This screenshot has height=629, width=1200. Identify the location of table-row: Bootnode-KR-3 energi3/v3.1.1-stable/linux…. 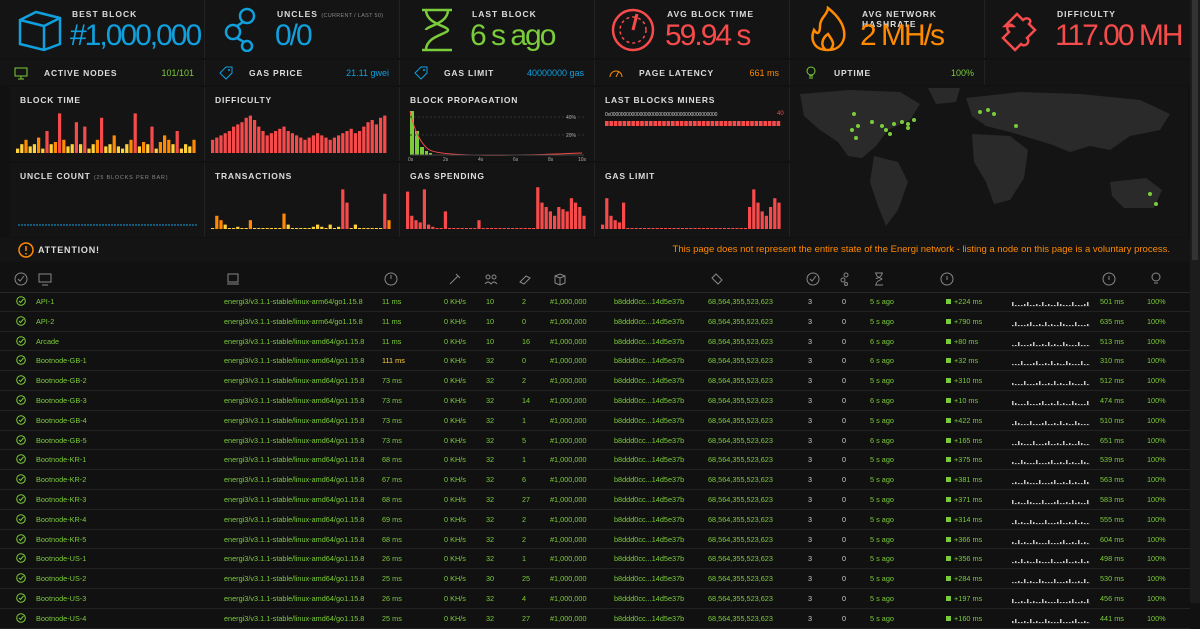
(595, 500).